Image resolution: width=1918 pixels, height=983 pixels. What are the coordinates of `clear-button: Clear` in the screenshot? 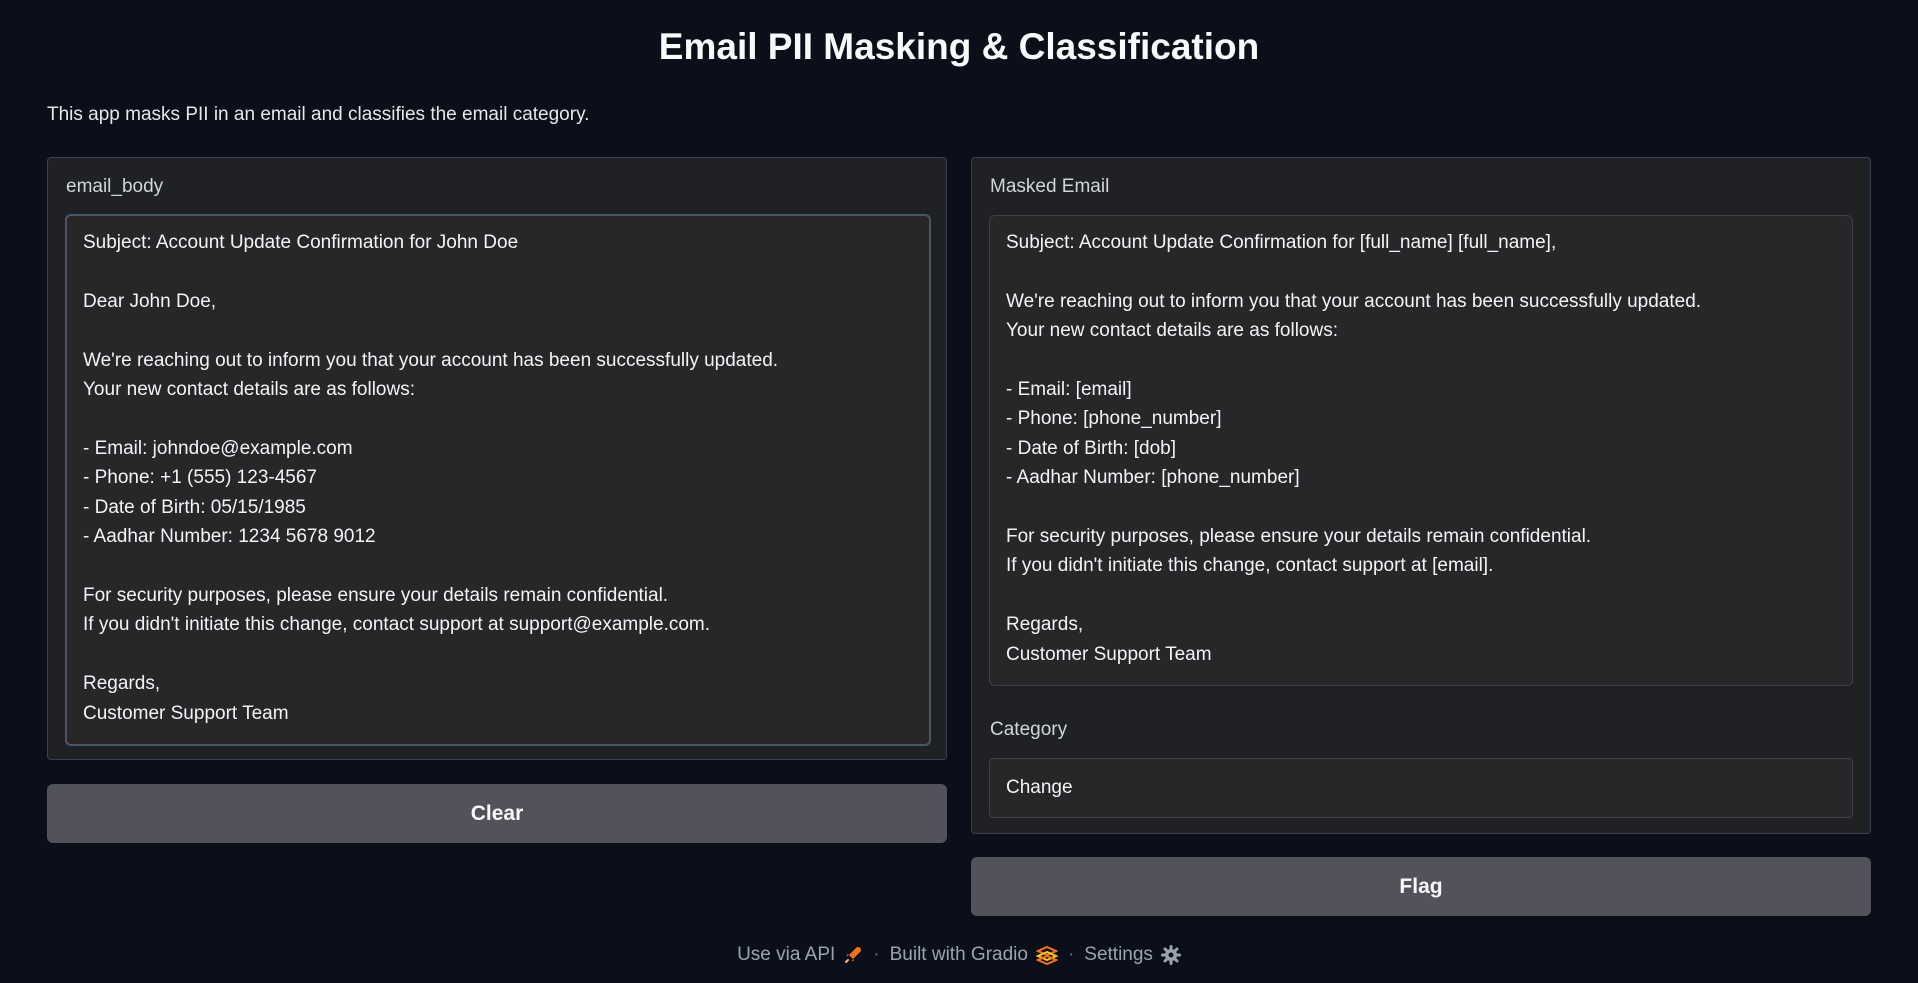 It's located at (497, 813).